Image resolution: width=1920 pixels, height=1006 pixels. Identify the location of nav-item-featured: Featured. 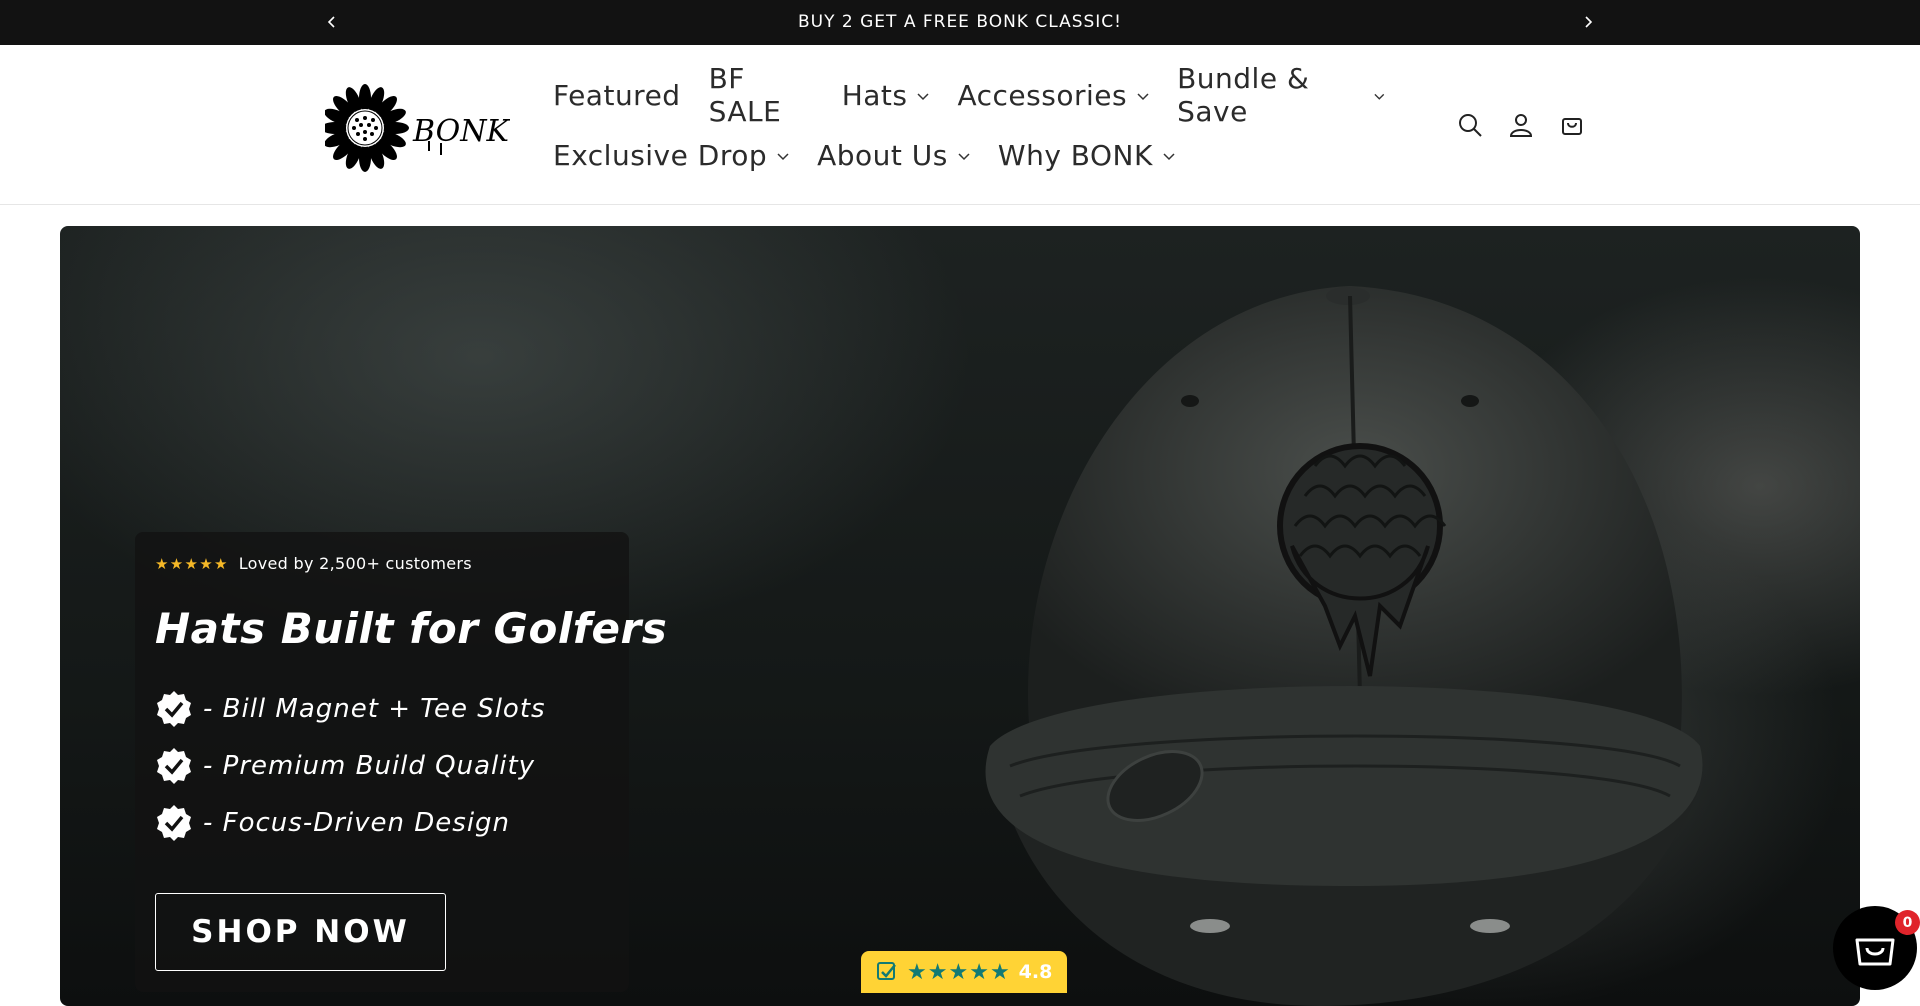
(617, 95).